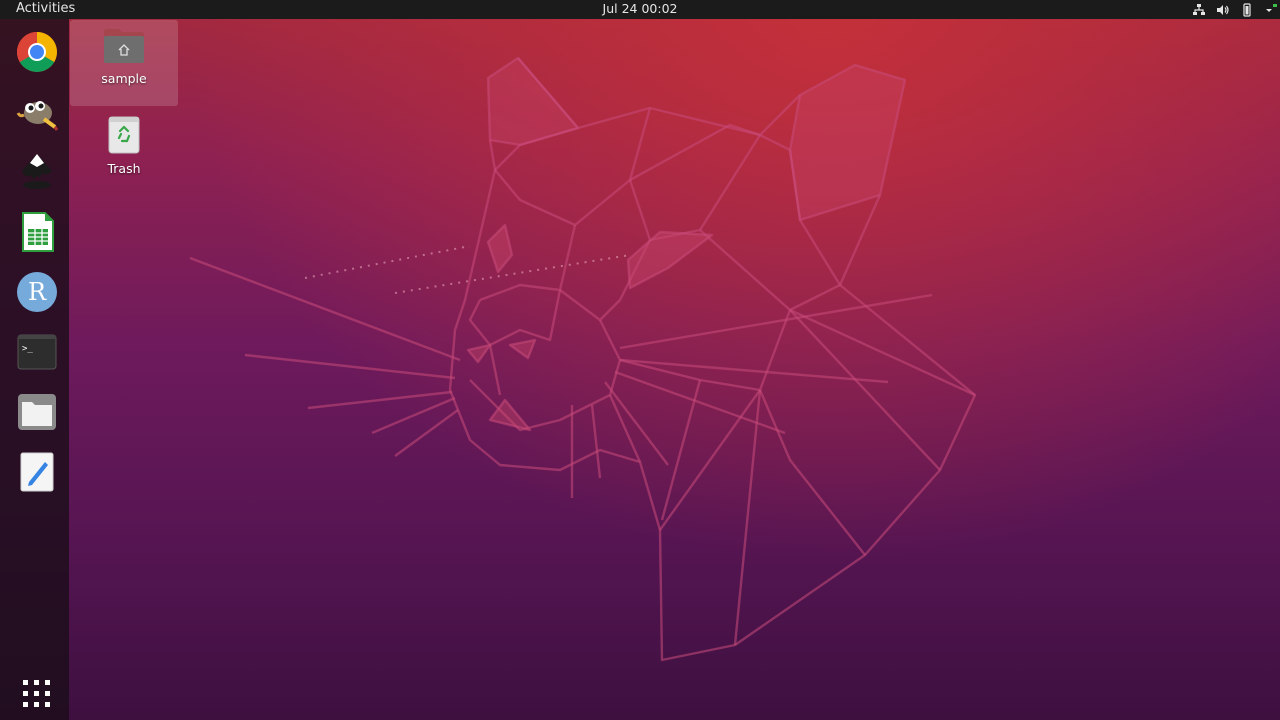  I want to click on inkscape-icon, so click(37, 172).